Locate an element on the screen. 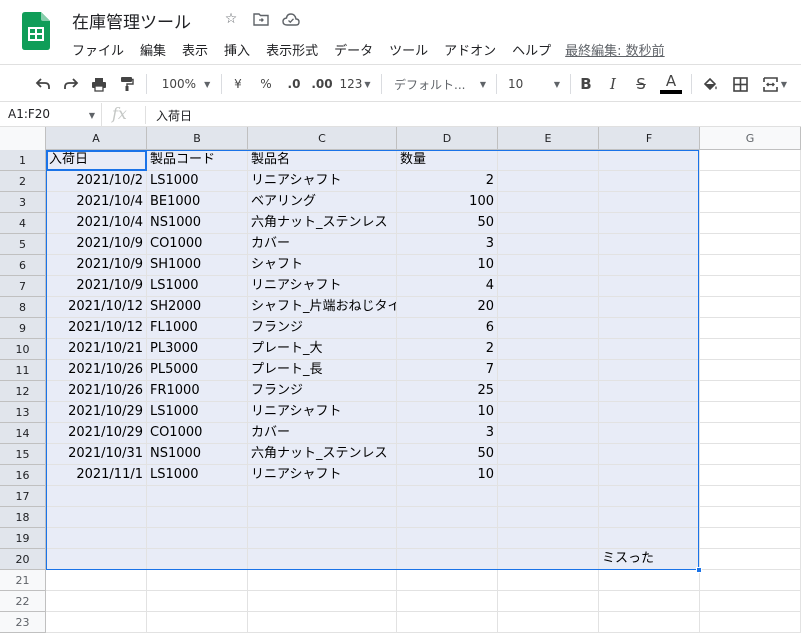 The image size is (801, 636). cell-a5: 2021/10/9 is located at coordinates (96, 244).